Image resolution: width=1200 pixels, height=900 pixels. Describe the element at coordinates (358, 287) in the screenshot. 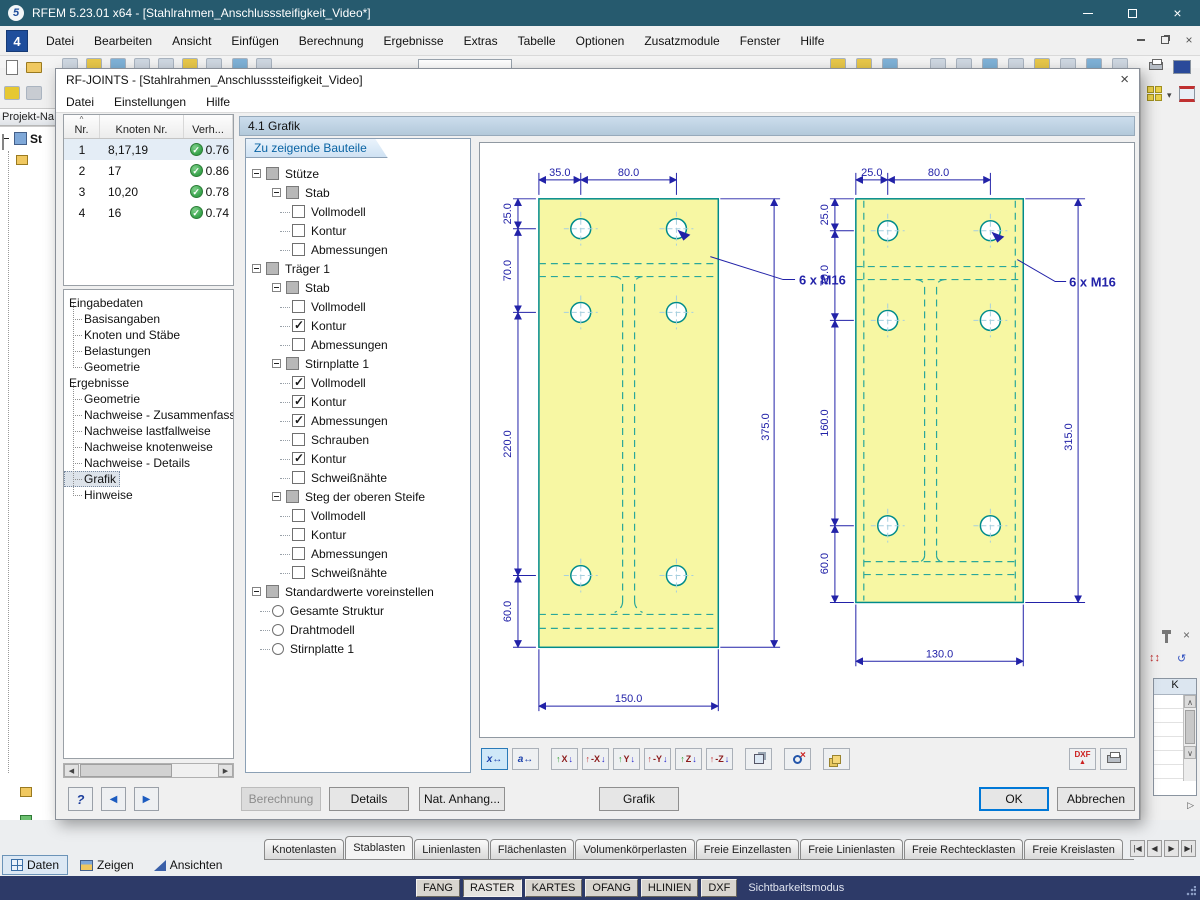

I see `tree-node-stab: Stab` at that location.